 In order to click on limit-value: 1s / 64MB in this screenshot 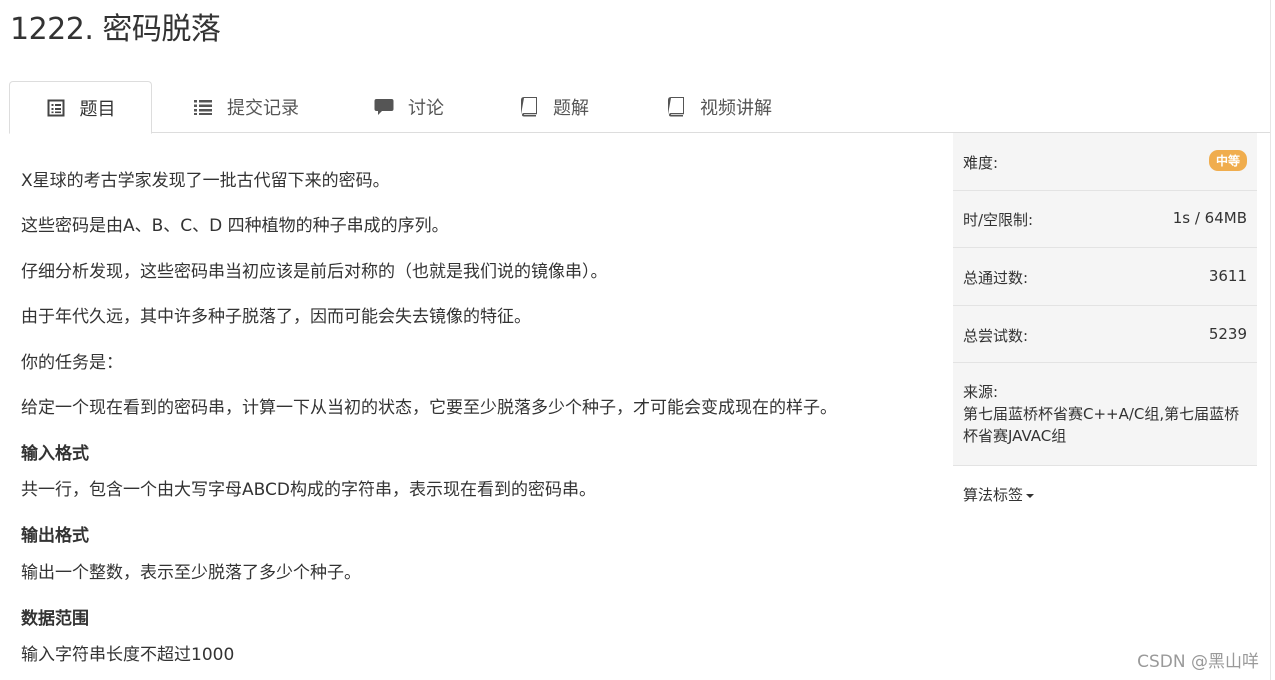, I will do `click(1209, 218)`.